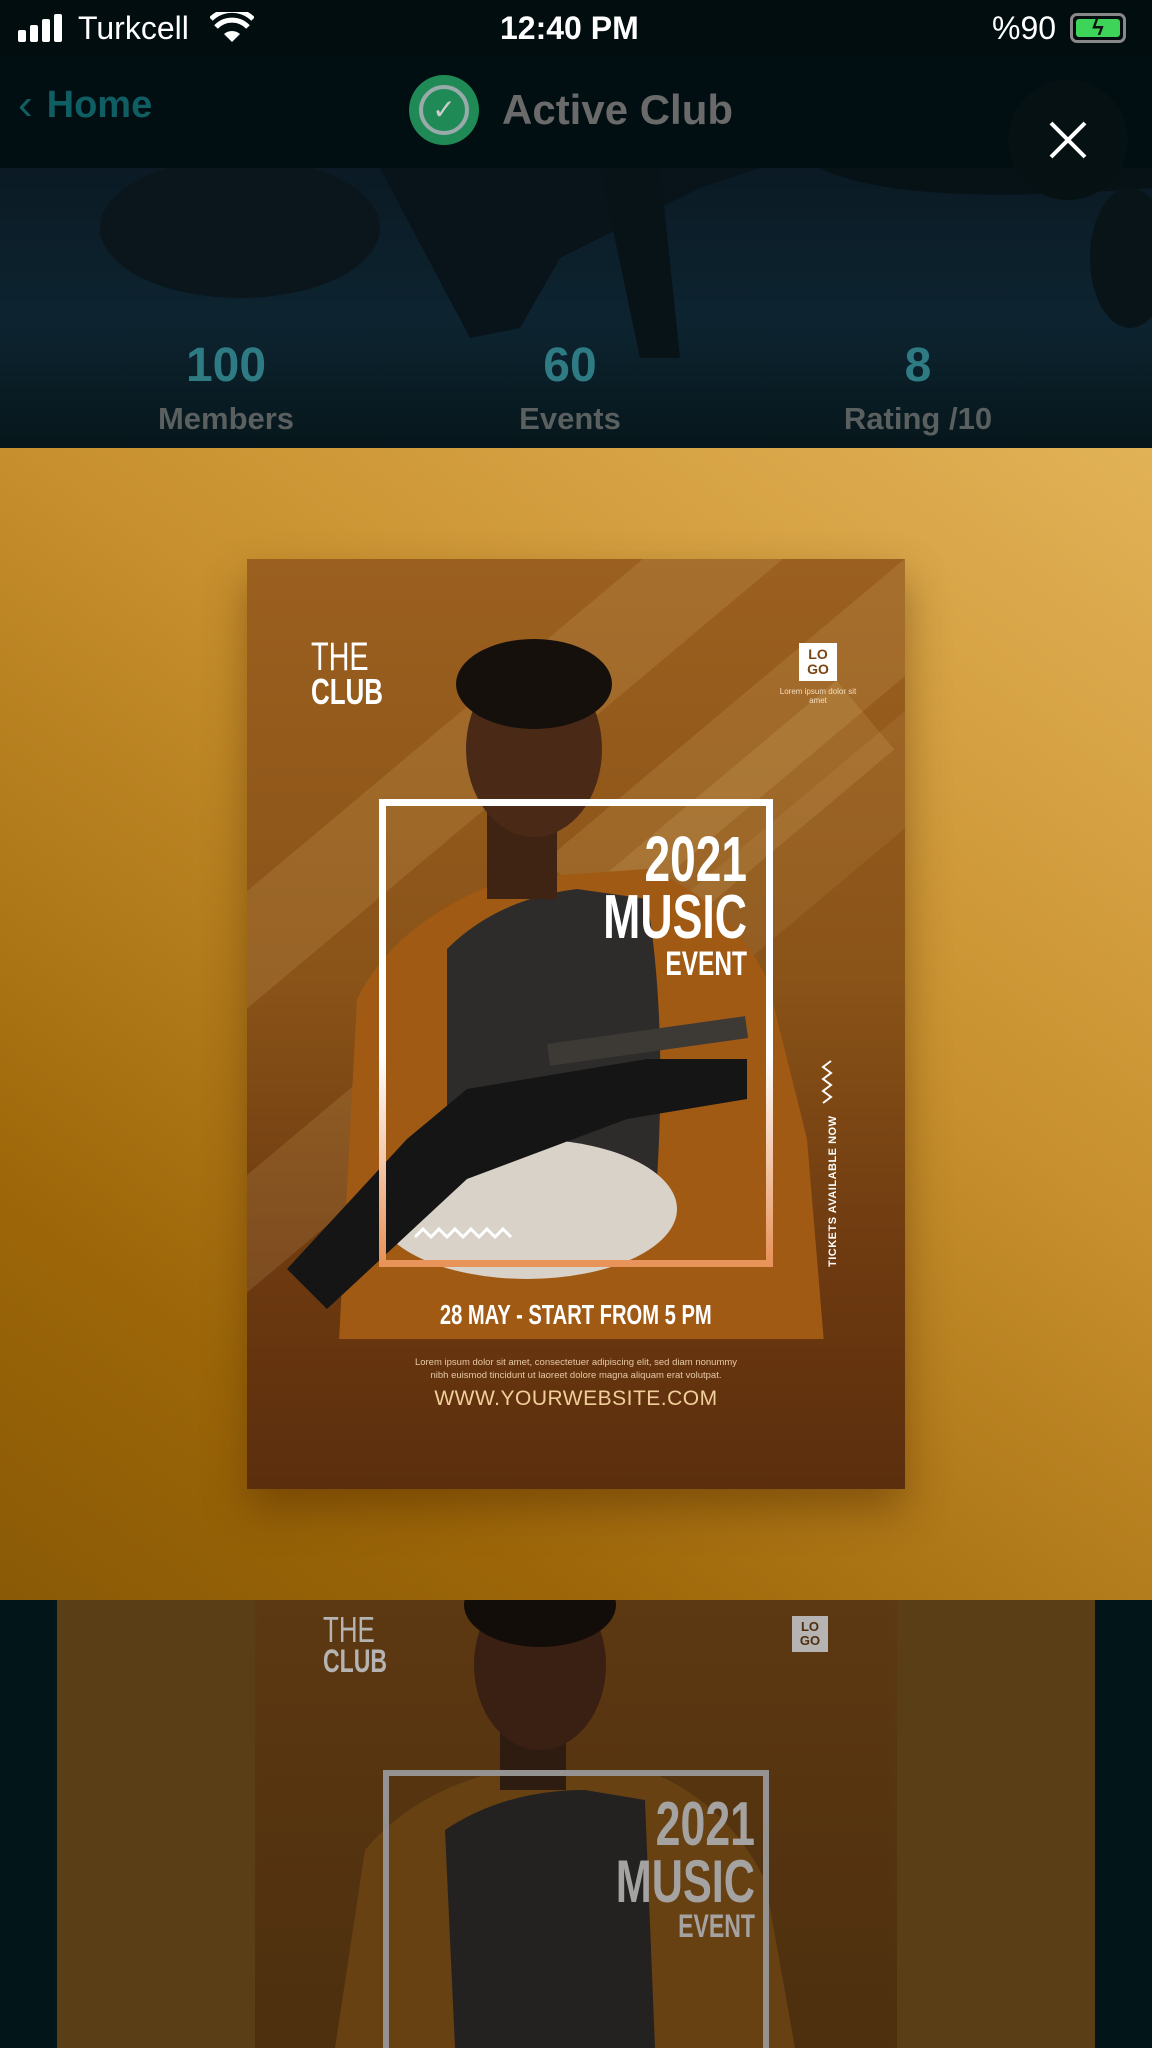 This screenshot has width=1152, height=2048. I want to click on event-date: 28 MAY - START FROM 5 PM, so click(576, 1315).